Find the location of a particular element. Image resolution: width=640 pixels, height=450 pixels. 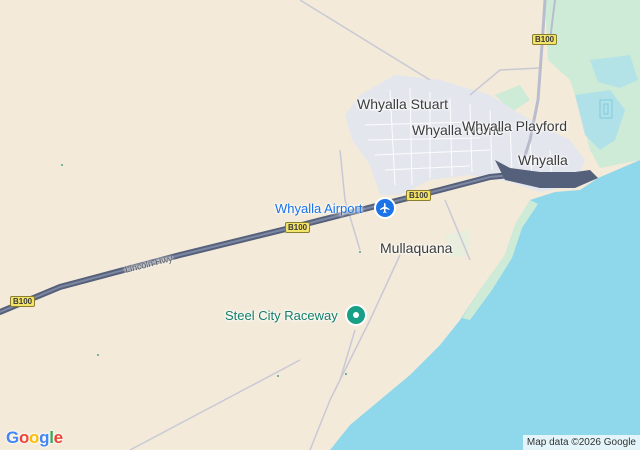

route-shield-middle: B100 is located at coordinates (298, 227).